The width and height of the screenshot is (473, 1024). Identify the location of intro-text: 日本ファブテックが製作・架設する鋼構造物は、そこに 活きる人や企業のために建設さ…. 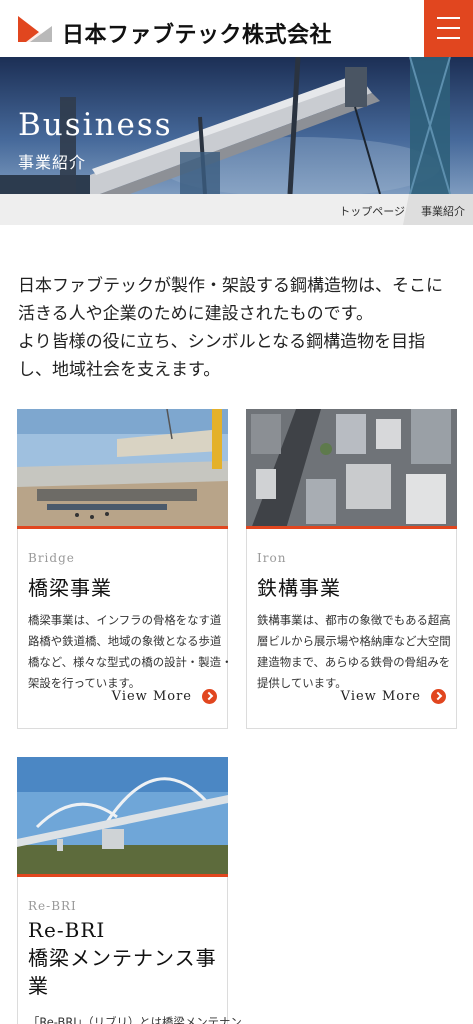
(238, 328).